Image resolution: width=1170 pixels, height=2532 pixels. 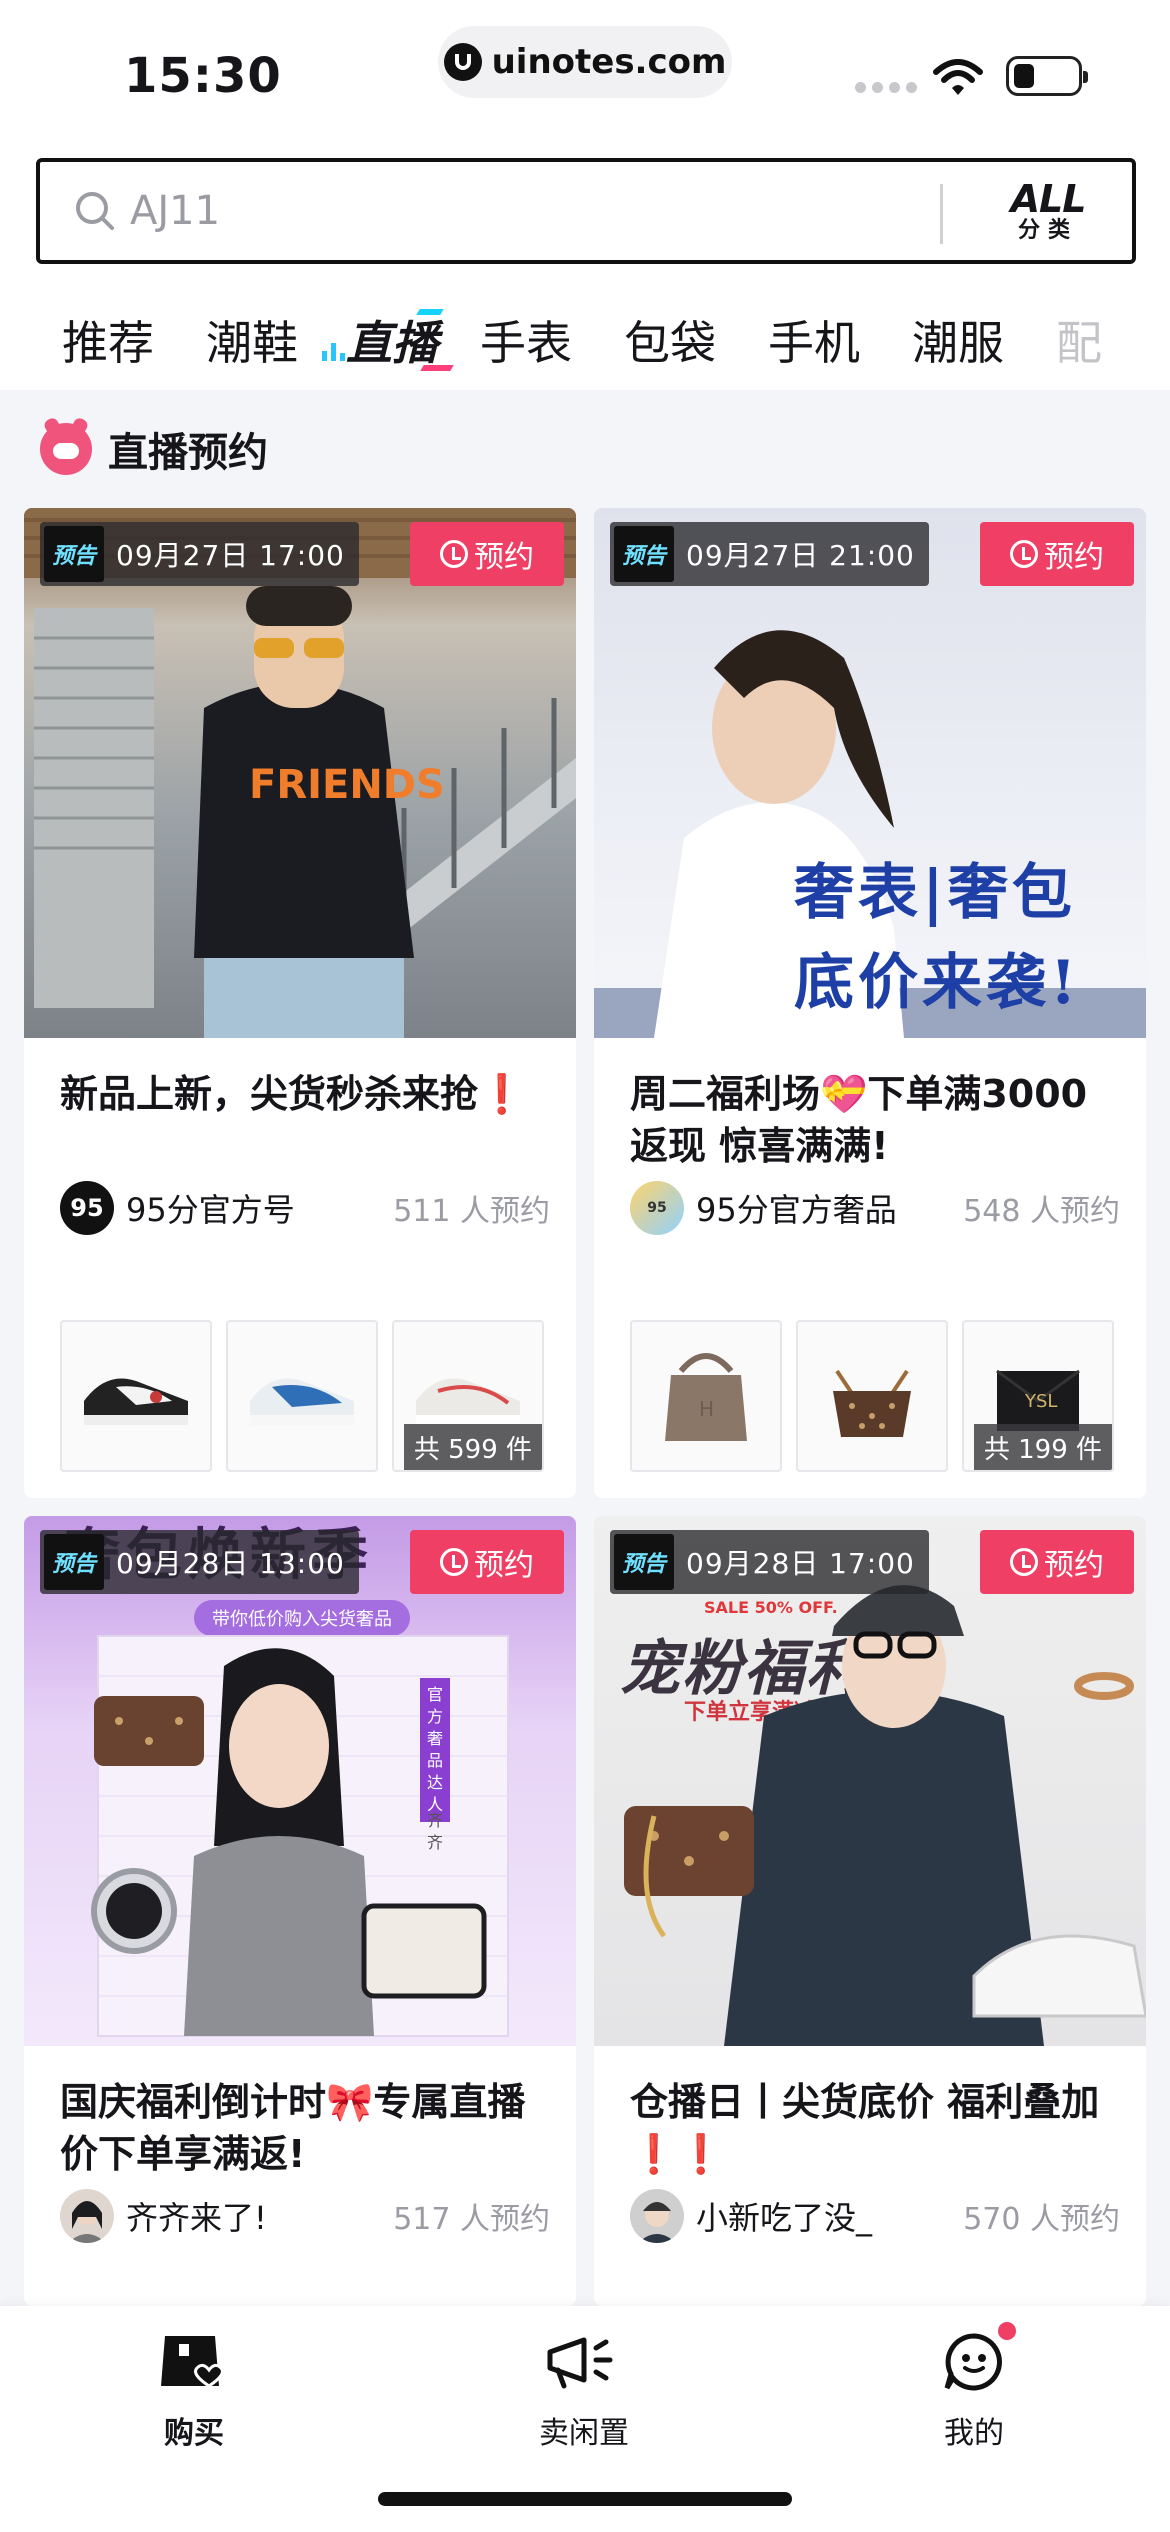 I want to click on all-sub-label: 分类, so click(x=1047, y=230).